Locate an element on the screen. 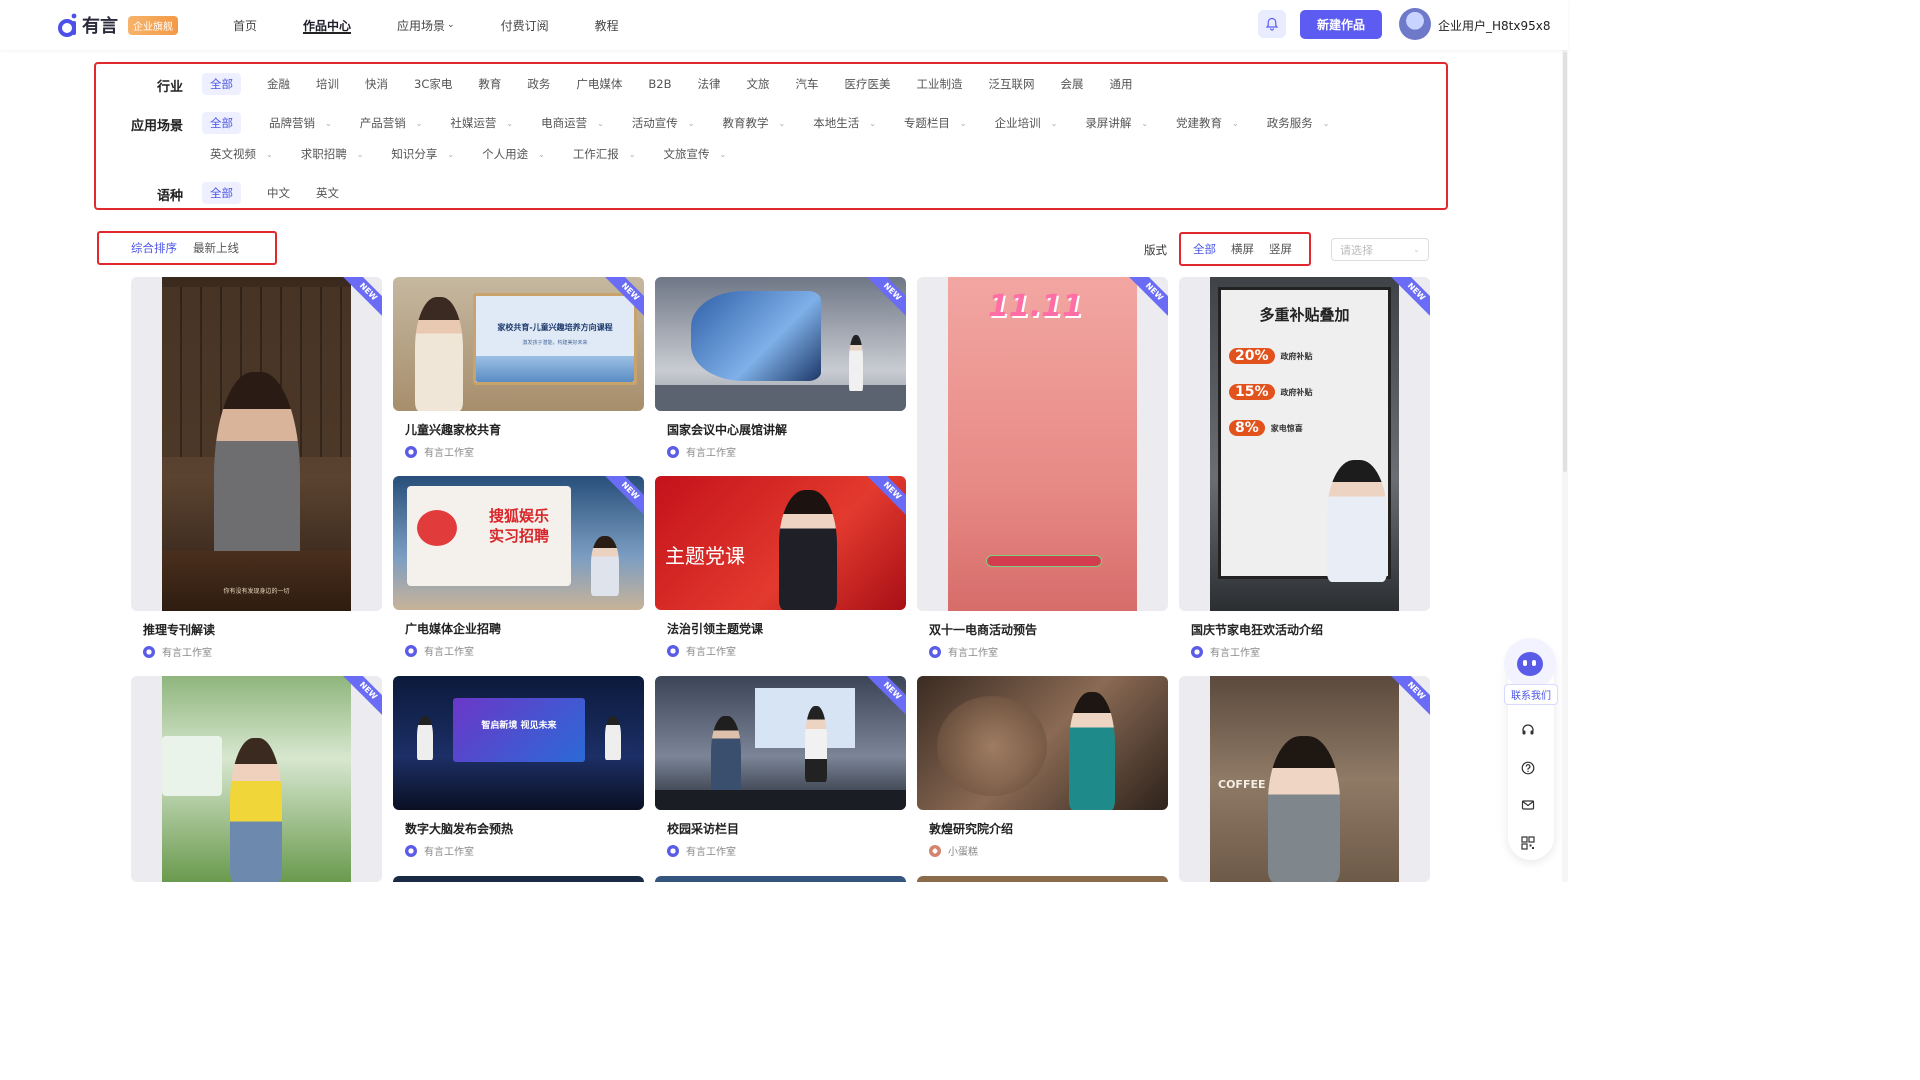 The image size is (1920, 1080). work-card: COFFEE NEW is located at coordinates (1304, 779).